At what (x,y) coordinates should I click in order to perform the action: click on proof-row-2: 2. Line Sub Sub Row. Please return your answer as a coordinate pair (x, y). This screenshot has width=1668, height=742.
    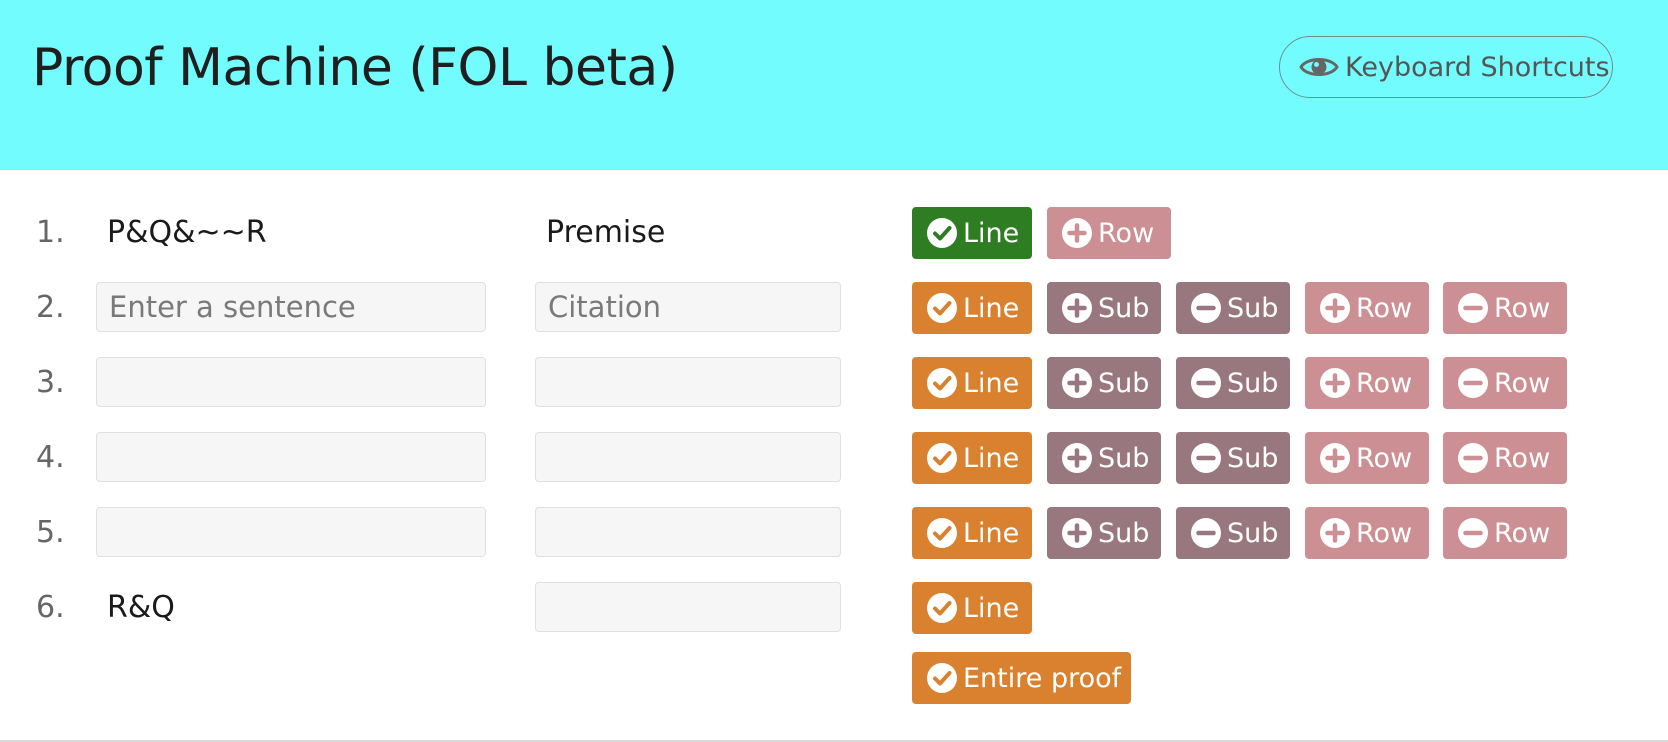
    Looking at the image, I should click on (834, 308).